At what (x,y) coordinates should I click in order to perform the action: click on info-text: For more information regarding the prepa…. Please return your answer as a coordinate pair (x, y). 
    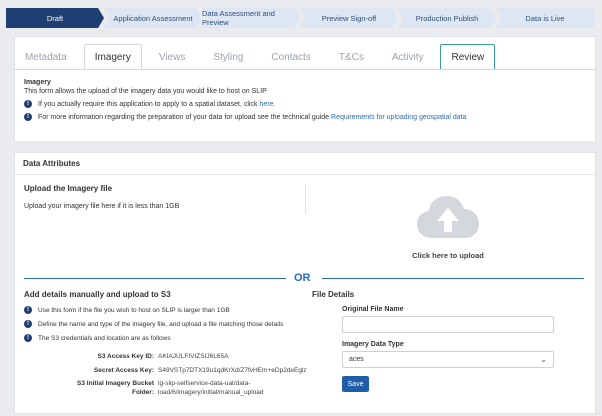
    Looking at the image, I should click on (184, 117).